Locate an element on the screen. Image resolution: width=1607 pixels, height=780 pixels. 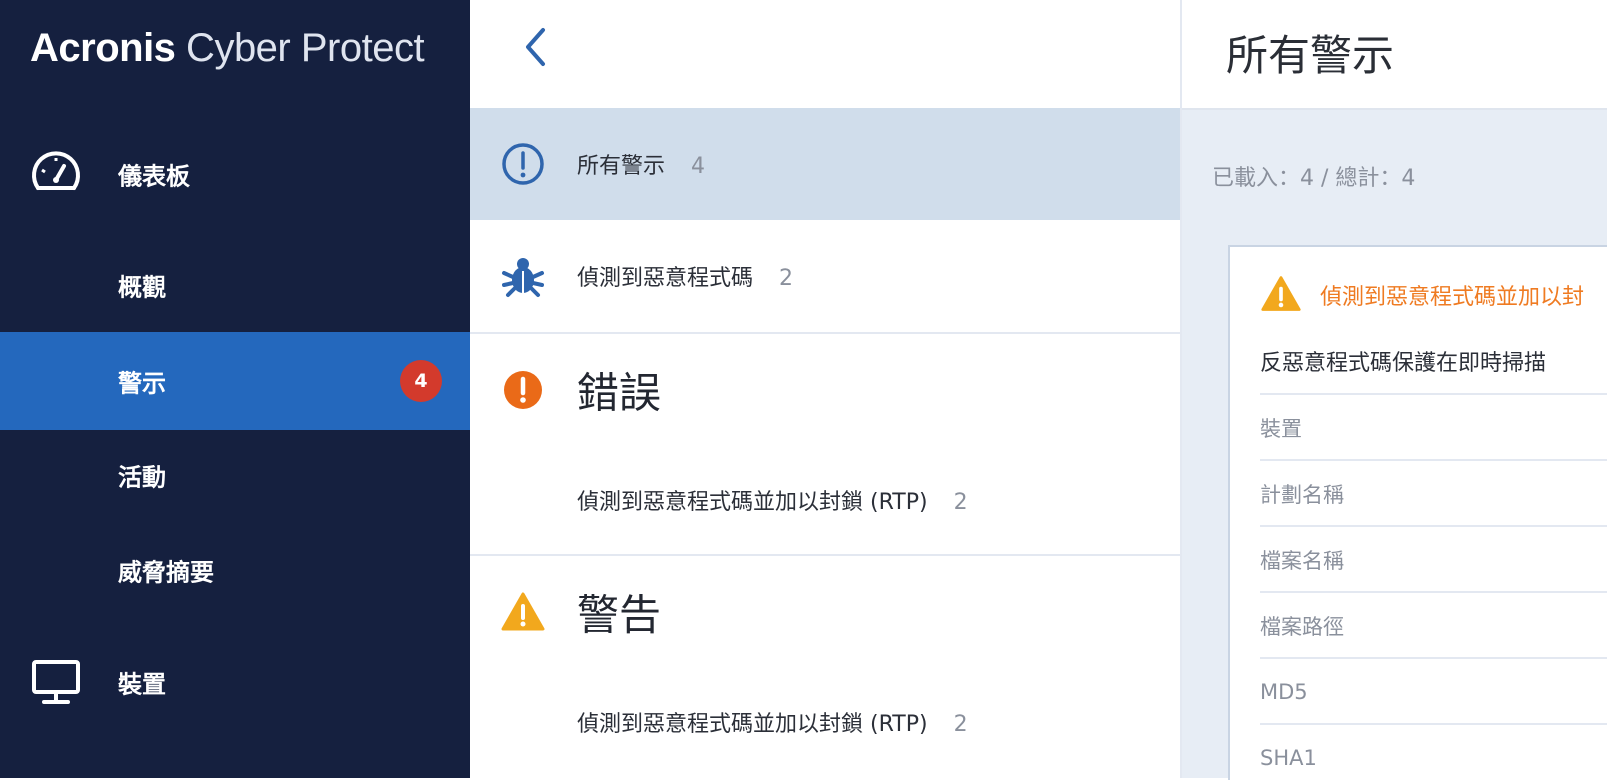
monitor-icon is located at coordinates (56, 682).